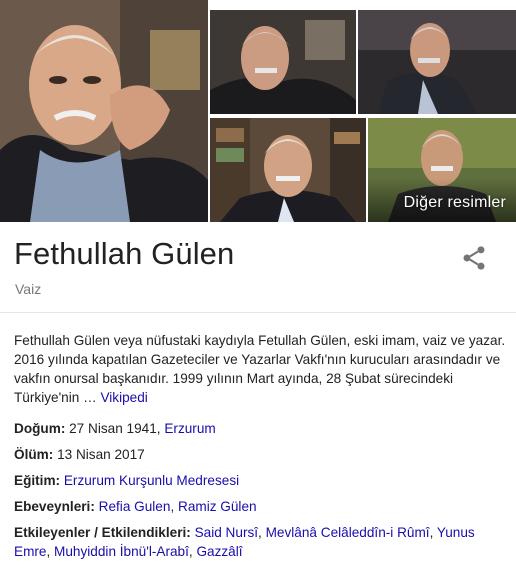  I want to click on entity-subtitle: Vaiz, so click(28, 289).